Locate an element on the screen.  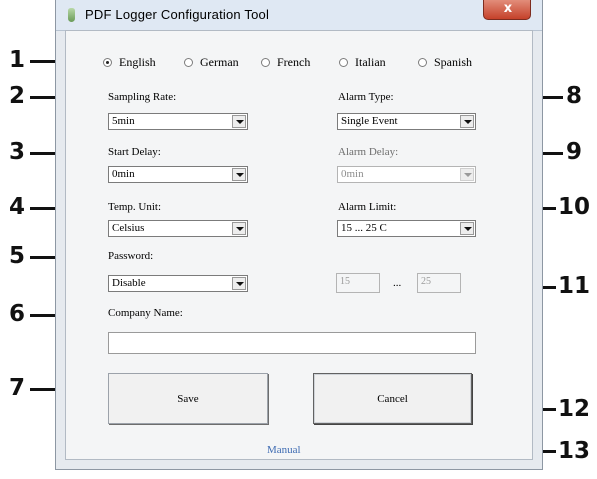
sampling-rate-select: 5min is located at coordinates (178, 121).